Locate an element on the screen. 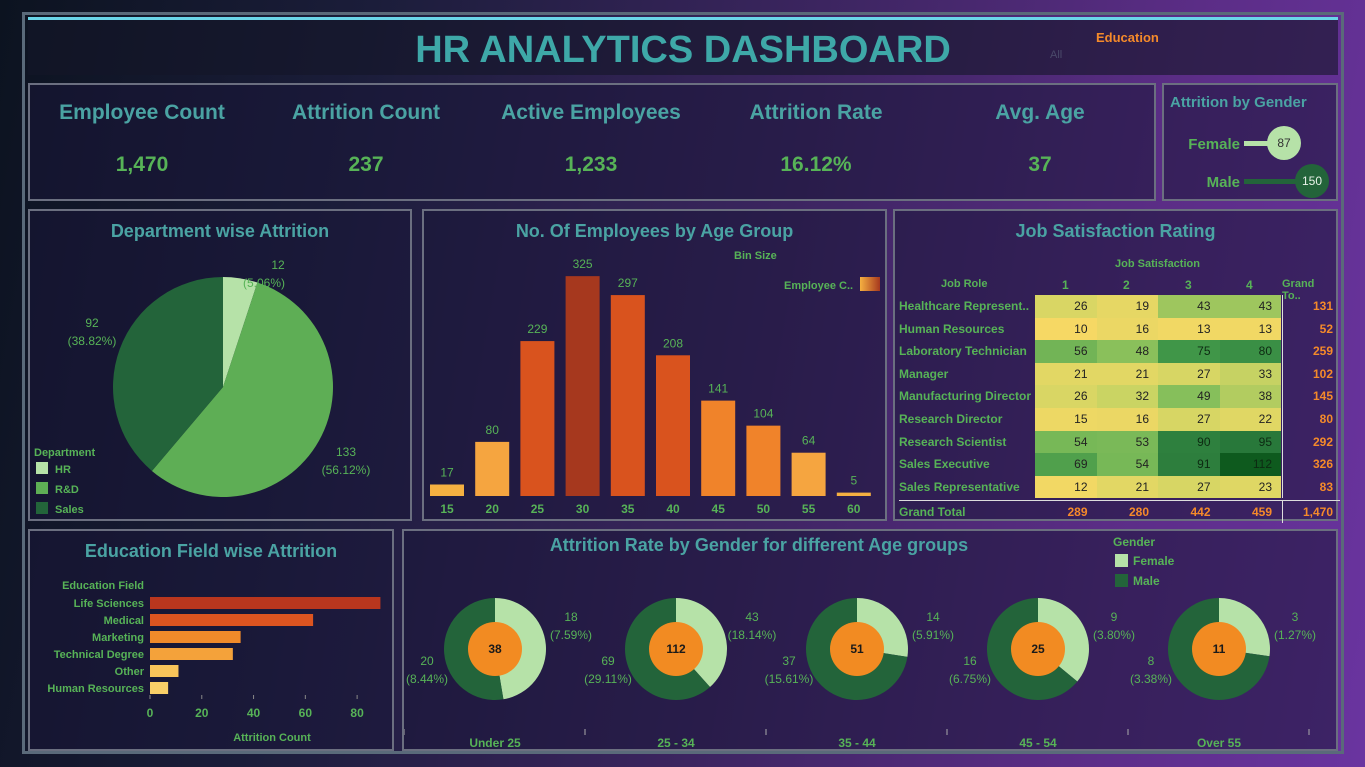 This screenshot has height=767, width=1365. age-tick-label: 30 is located at coordinates (583, 509).